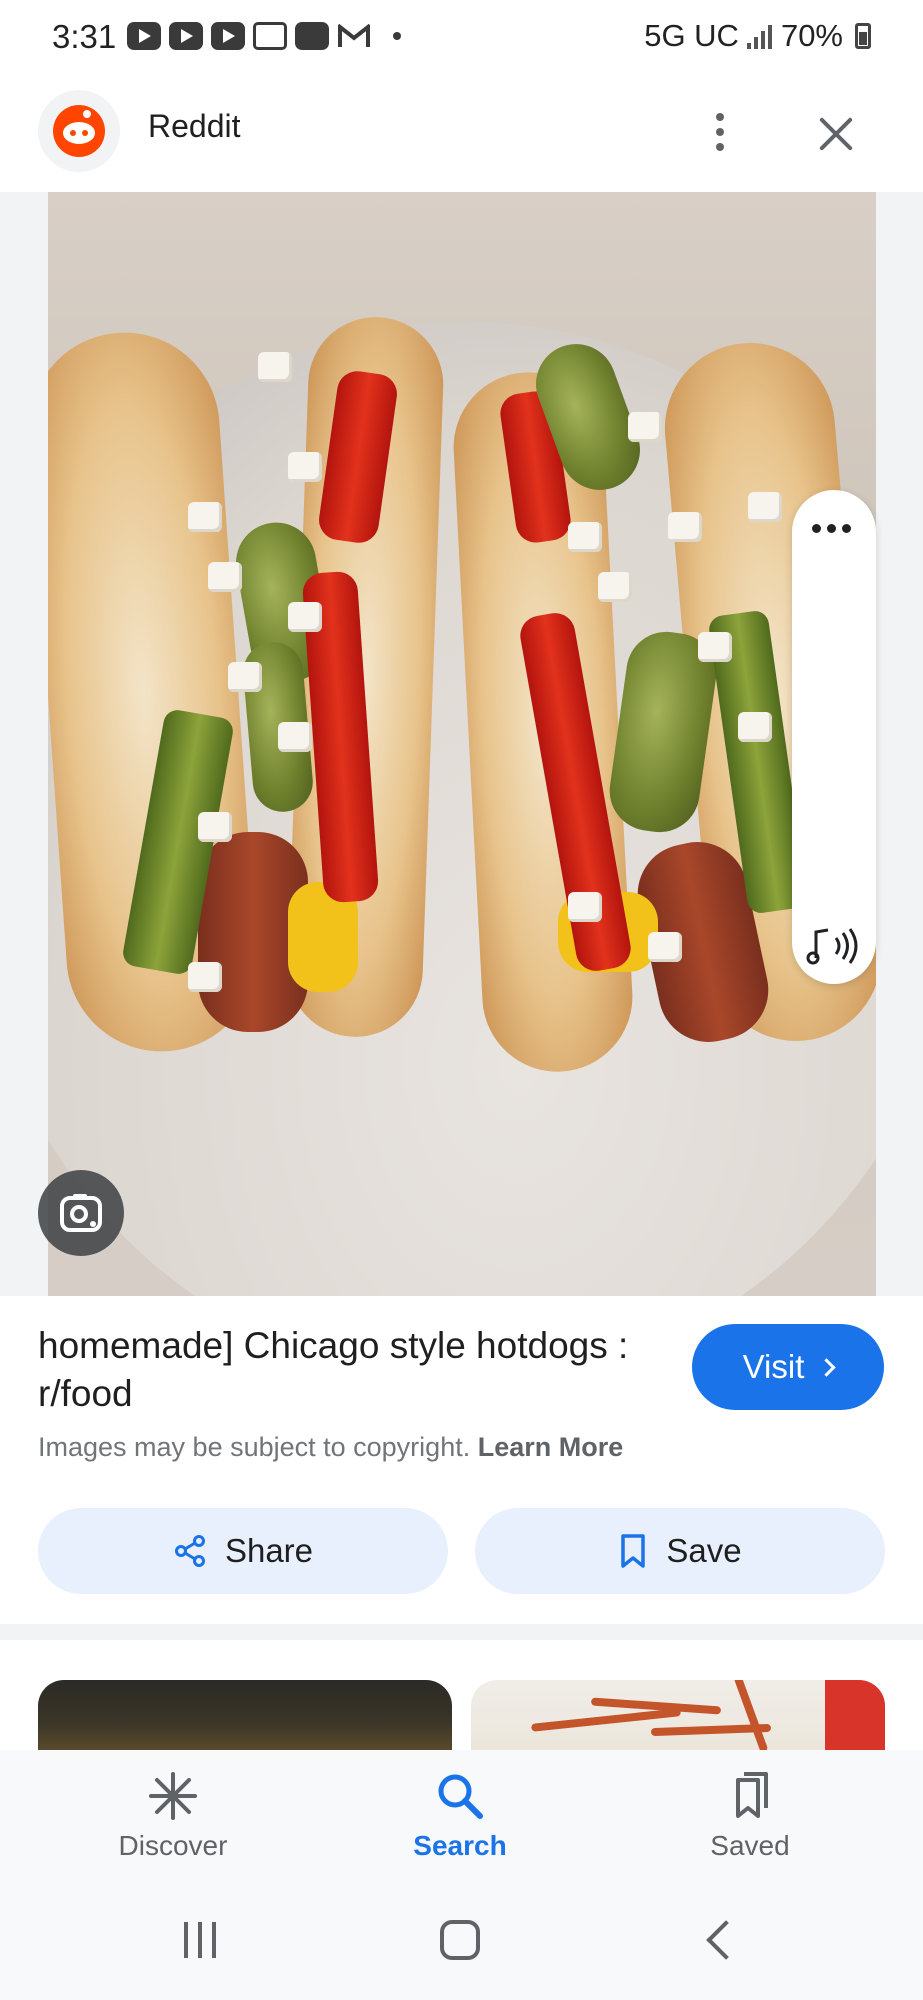 The width and height of the screenshot is (923, 2000). What do you see at coordinates (354, 34) in the screenshot?
I see `gmail-notification-icon` at bounding box center [354, 34].